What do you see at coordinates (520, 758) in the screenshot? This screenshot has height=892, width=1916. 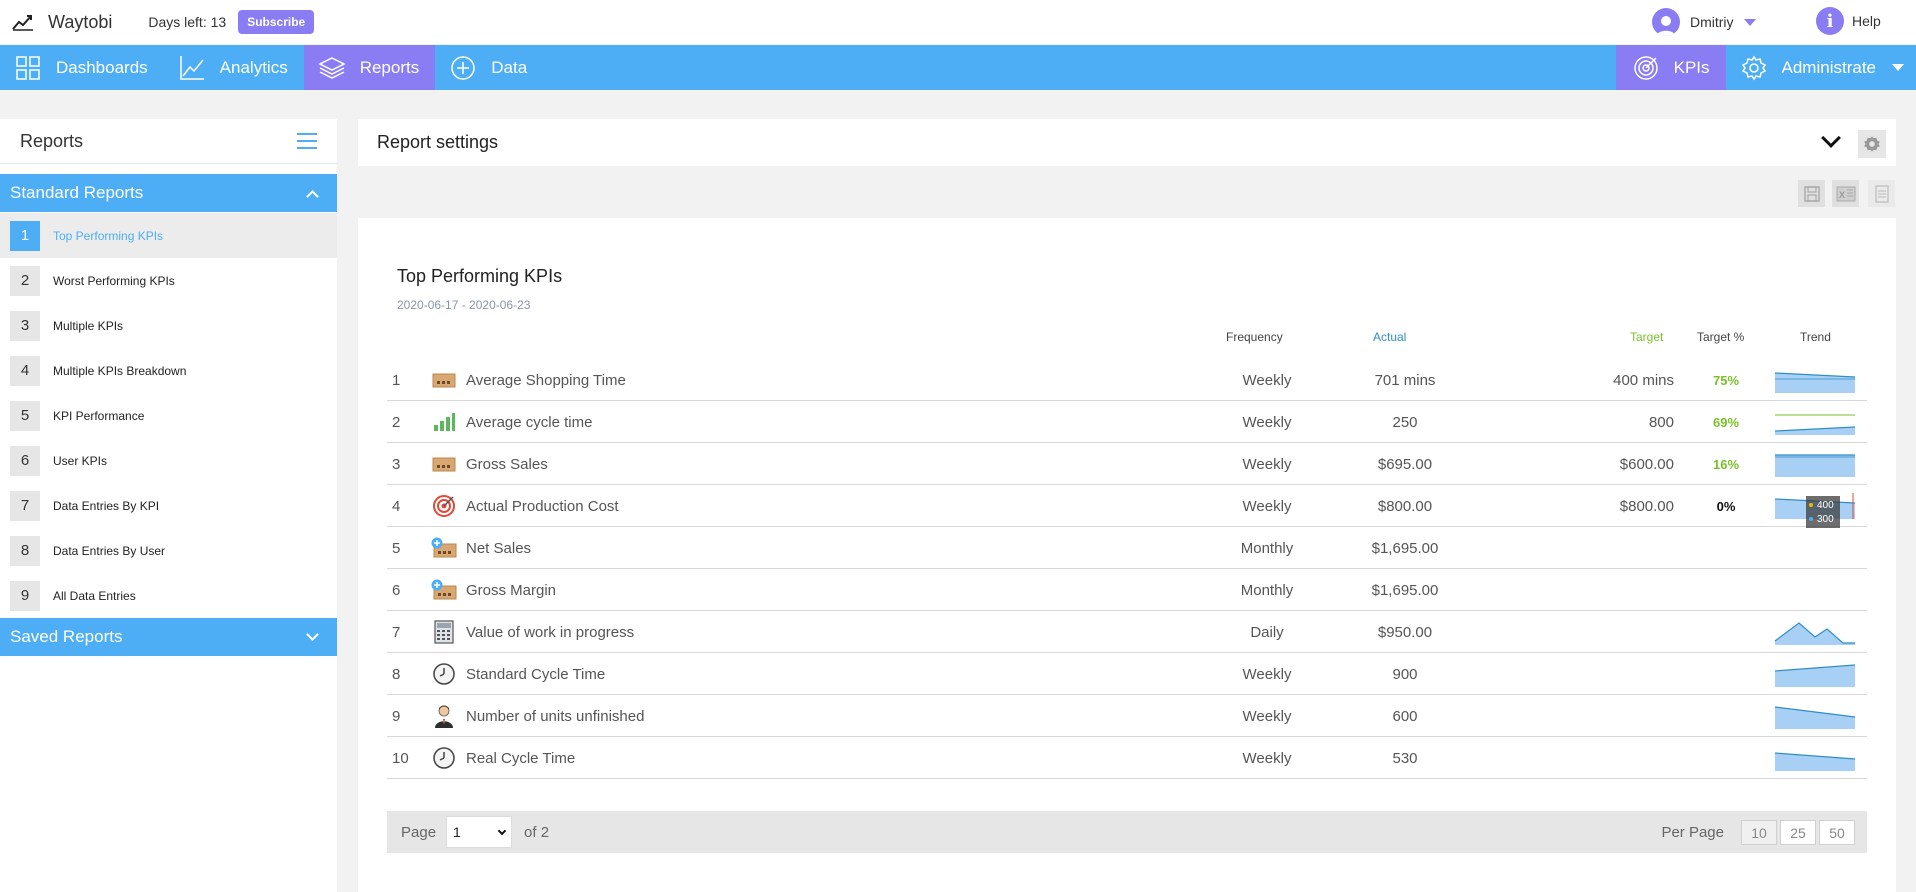 I see `kpi-name: Real Cycle Time` at bounding box center [520, 758].